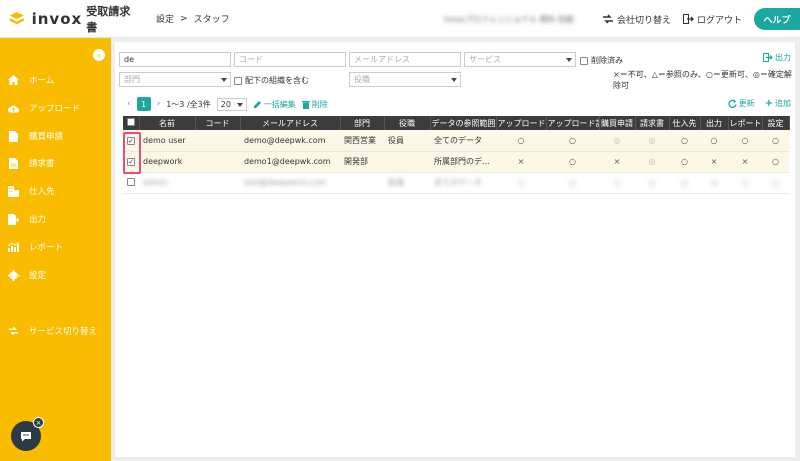  I want to click on document-icon, so click(13, 136).